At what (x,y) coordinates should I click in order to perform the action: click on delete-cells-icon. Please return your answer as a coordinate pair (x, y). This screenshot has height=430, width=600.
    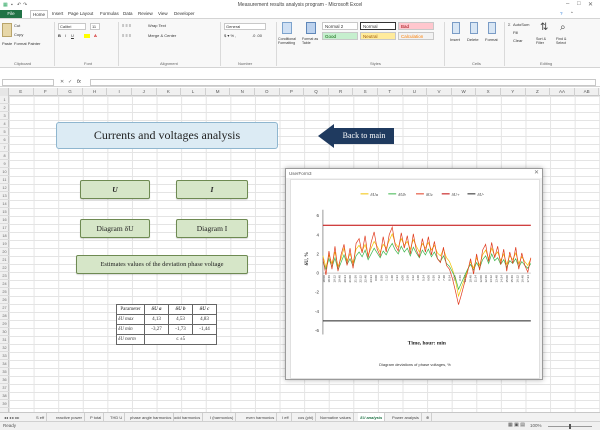
    Looking at the image, I should click on (474, 28).